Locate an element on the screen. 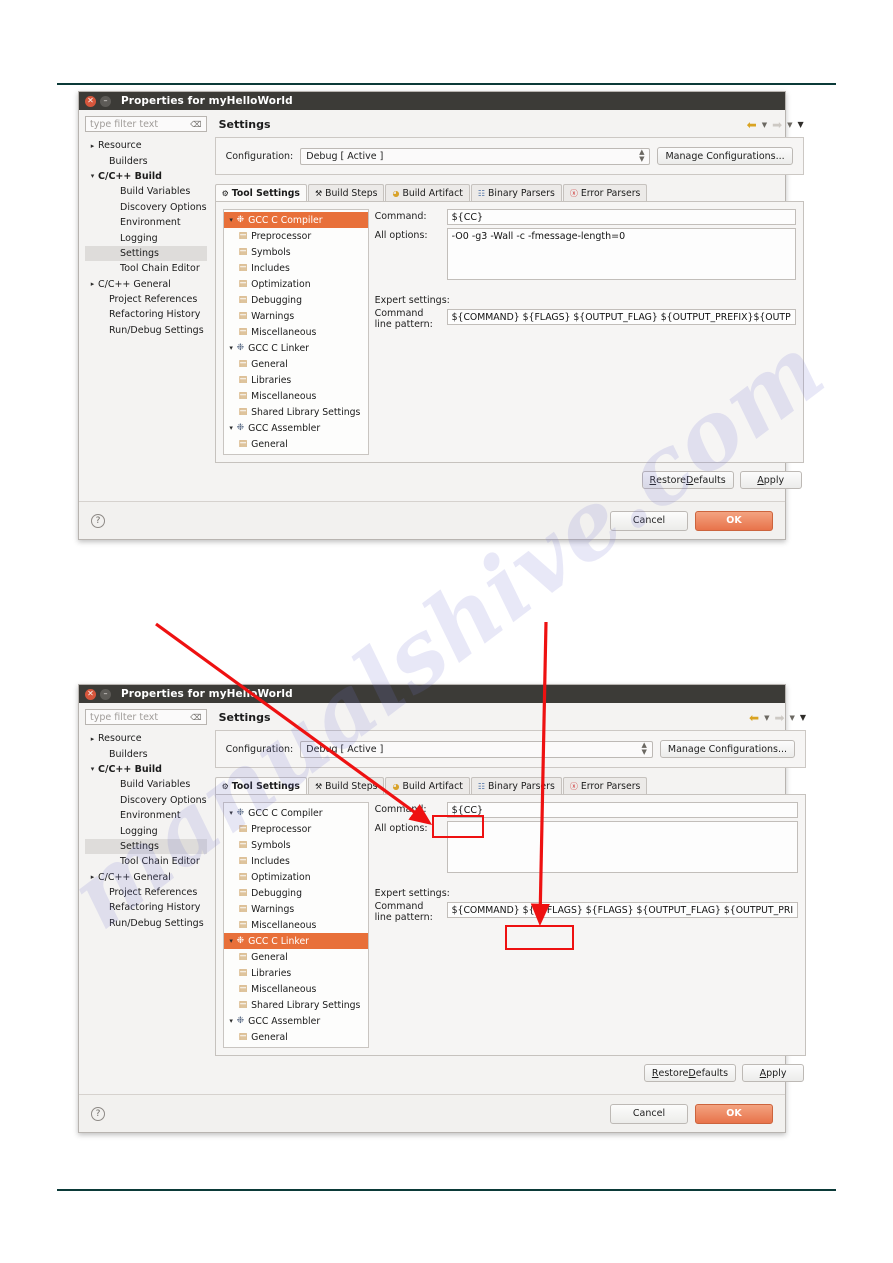  sidebar-item-logging: Logging is located at coordinates (146, 830).